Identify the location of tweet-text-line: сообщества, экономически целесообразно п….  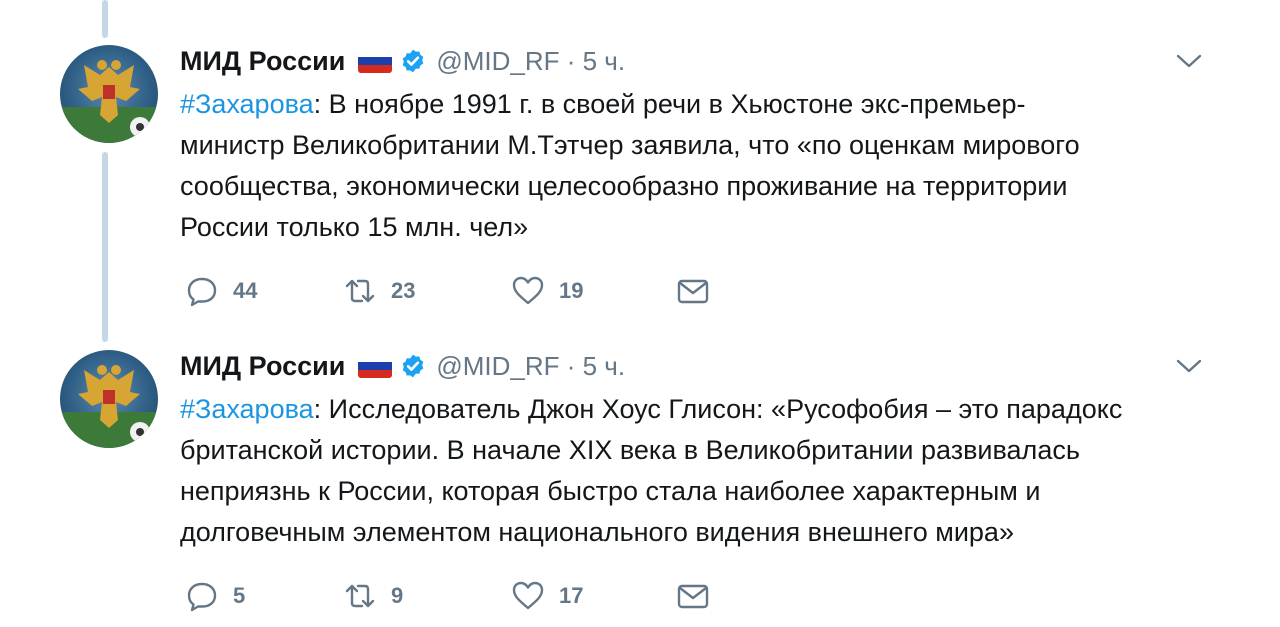
(624, 186).